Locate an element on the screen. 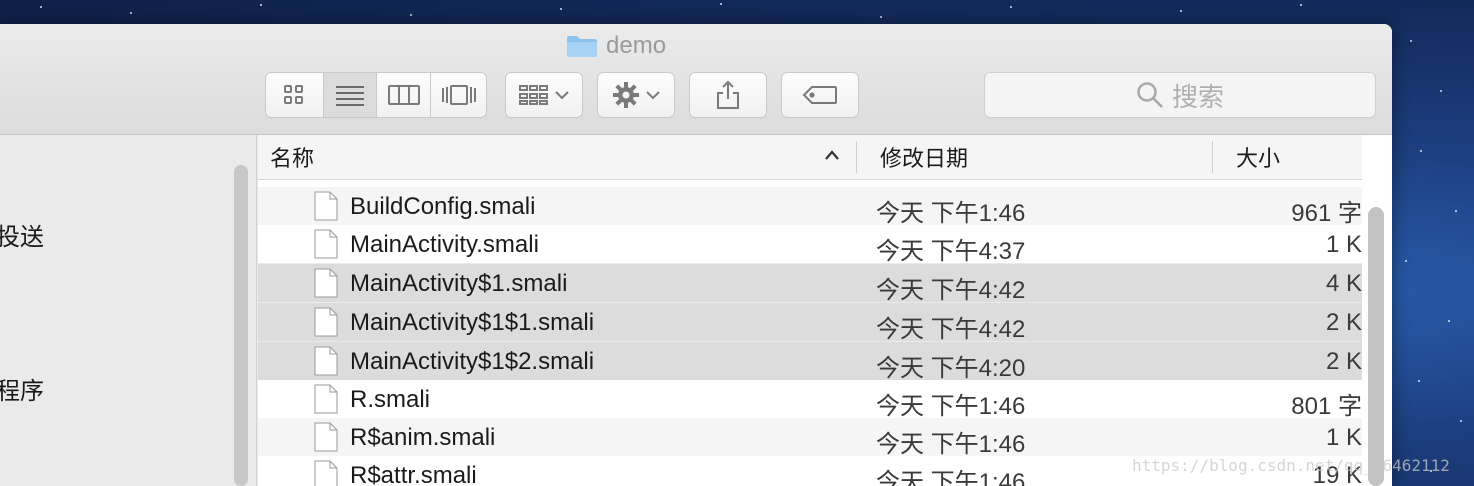 This screenshot has width=1474, height=486. icon-view-icon is located at coordinates (294, 94).